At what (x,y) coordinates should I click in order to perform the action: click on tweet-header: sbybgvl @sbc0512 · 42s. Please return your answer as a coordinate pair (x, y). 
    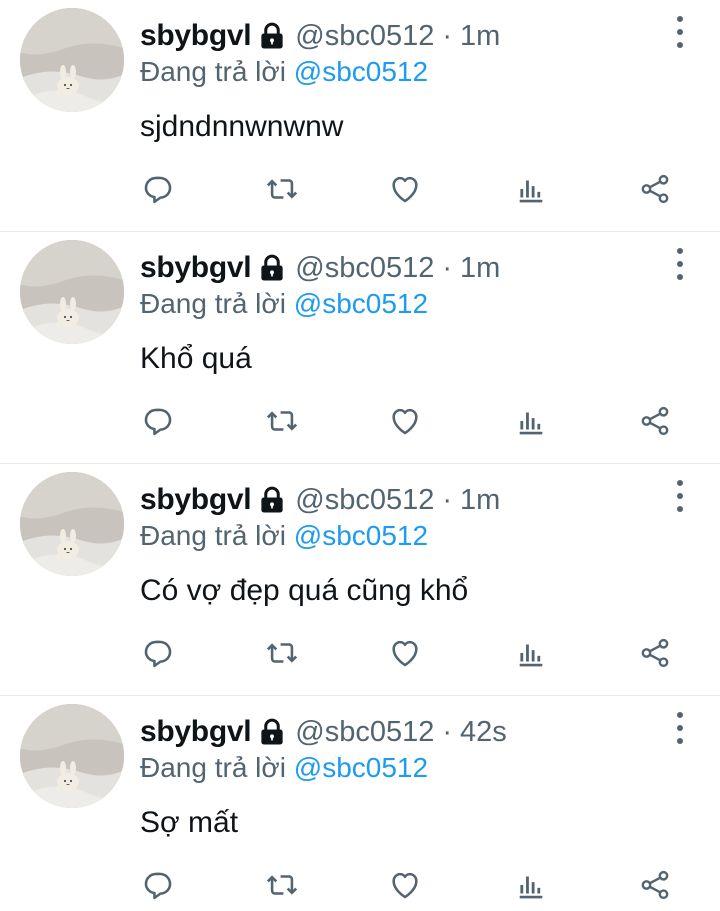
    Looking at the image, I should click on (323, 732).